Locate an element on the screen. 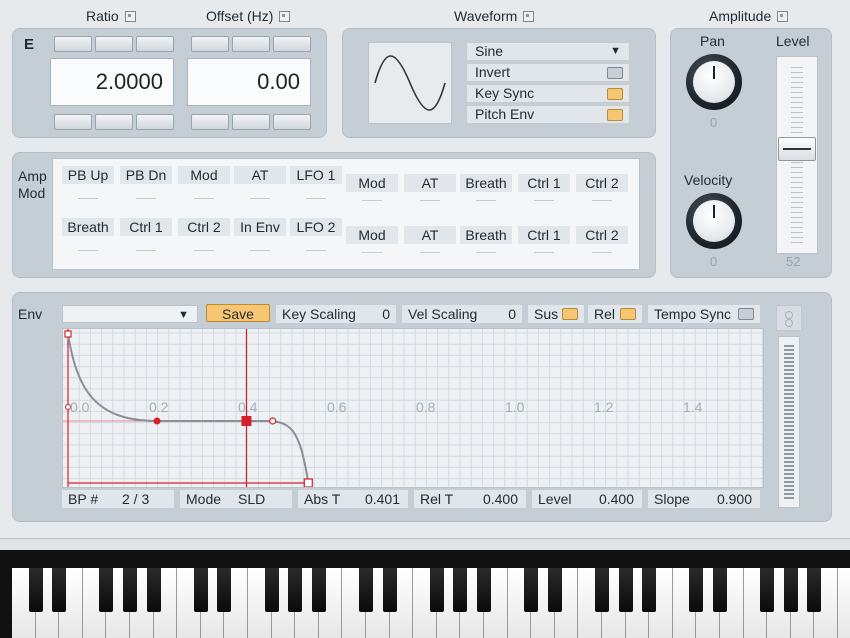 The width and height of the screenshot is (850, 638). amp-mod-source-1-r3: Breath is located at coordinates (486, 183).